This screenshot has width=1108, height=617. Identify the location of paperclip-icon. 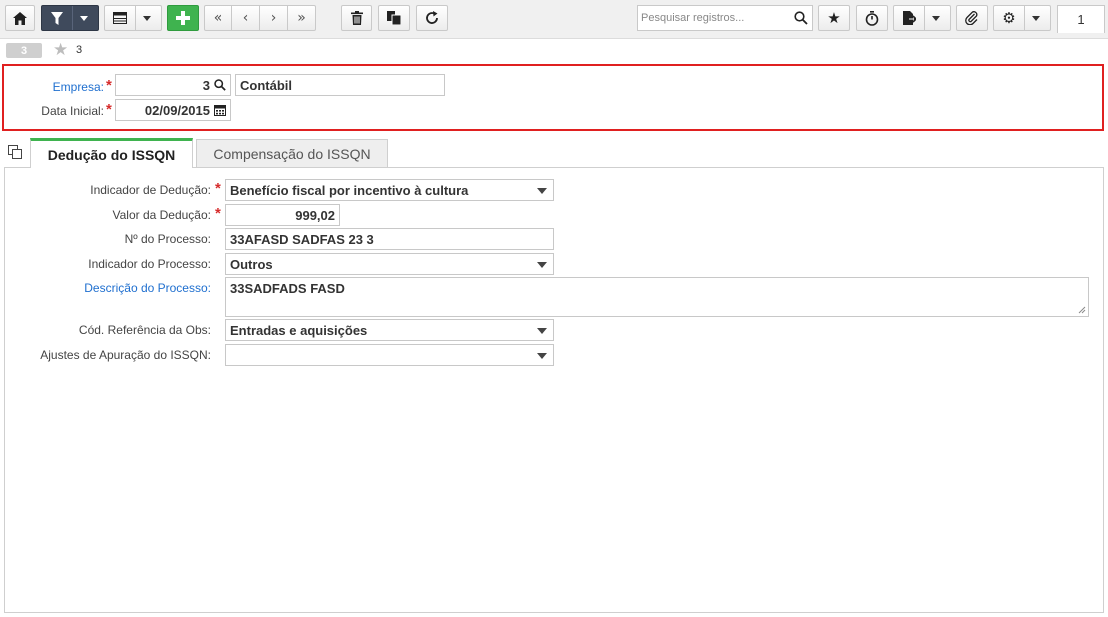
(971, 18).